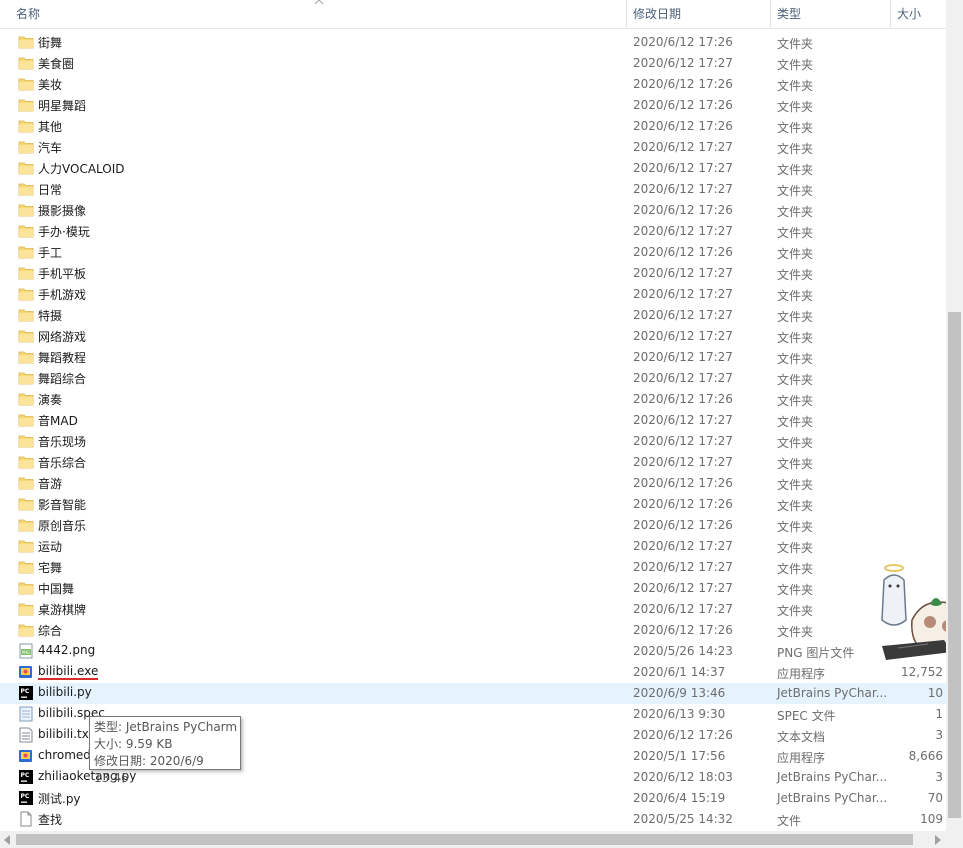  Describe the element at coordinates (683, 819) in the screenshot. I see `file-date: 2020/5/25 14:32` at that location.